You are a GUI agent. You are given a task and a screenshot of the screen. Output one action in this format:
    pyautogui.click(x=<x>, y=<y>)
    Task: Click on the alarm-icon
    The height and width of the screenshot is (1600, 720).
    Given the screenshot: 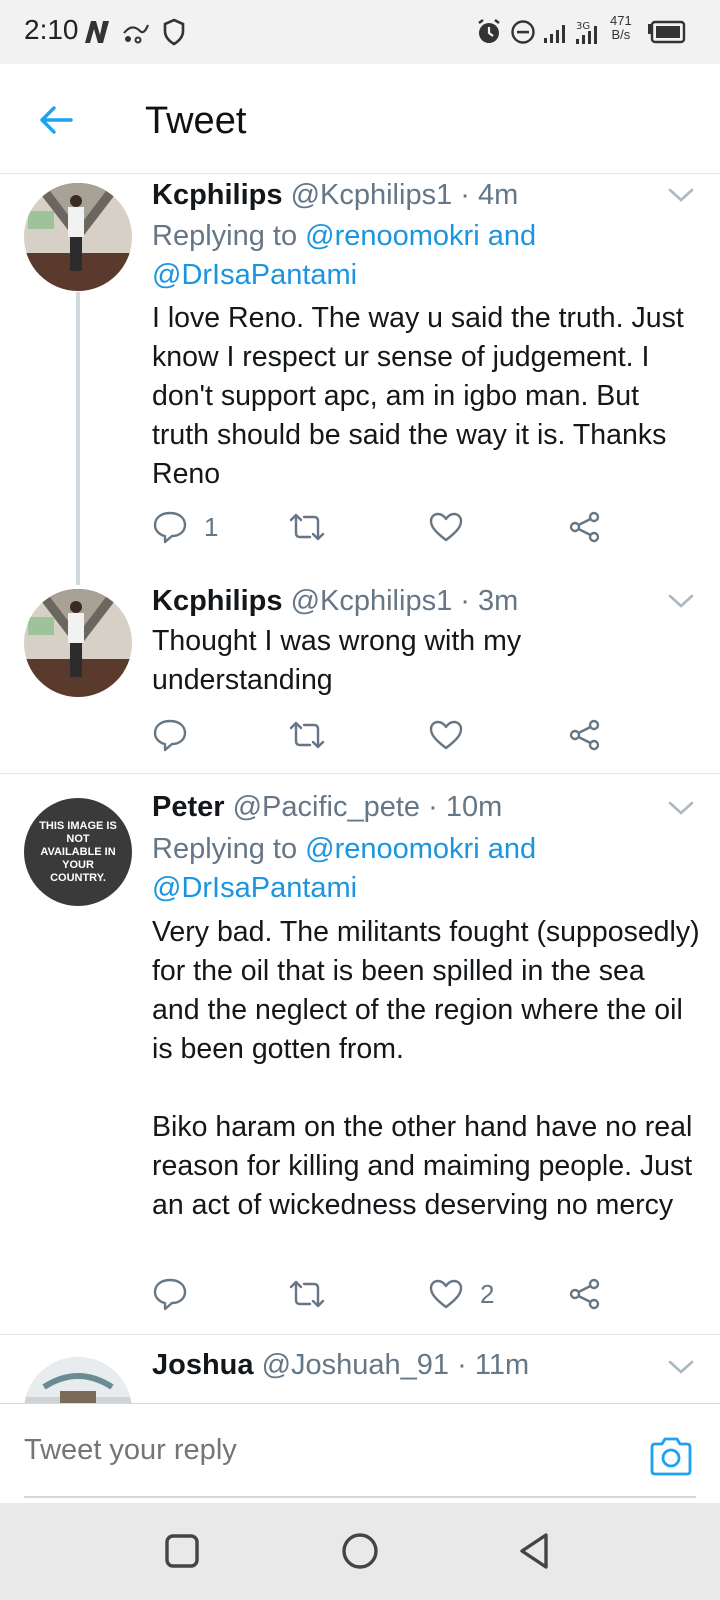 What is the action you would take?
    pyautogui.click(x=489, y=32)
    